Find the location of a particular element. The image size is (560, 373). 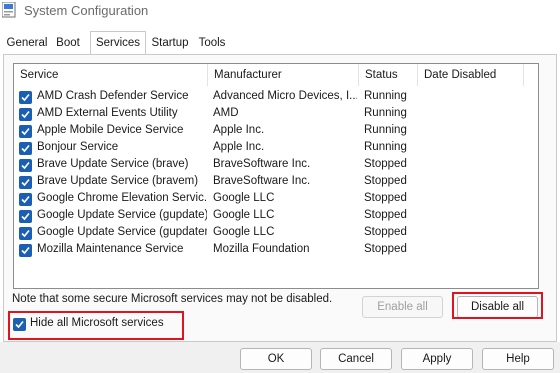

tab-strip: General Boot Services Startup Tools is located at coordinates (280, 43).